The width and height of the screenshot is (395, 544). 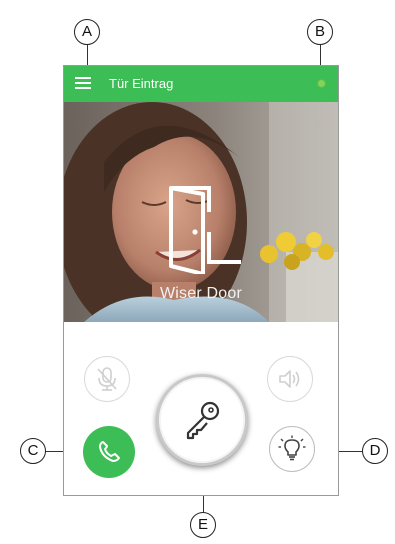 I want to click on mute-microphone-button, so click(x=107, y=379).